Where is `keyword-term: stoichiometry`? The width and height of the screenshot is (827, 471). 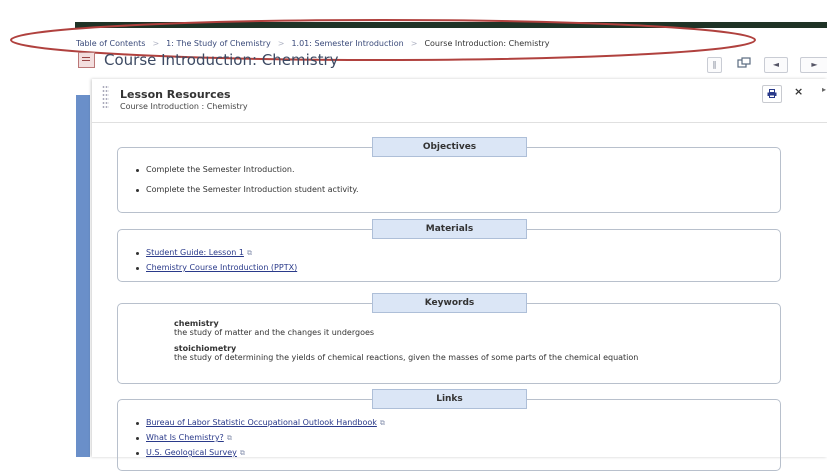 keyword-term: stoichiometry is located at coordinates (205, 348).